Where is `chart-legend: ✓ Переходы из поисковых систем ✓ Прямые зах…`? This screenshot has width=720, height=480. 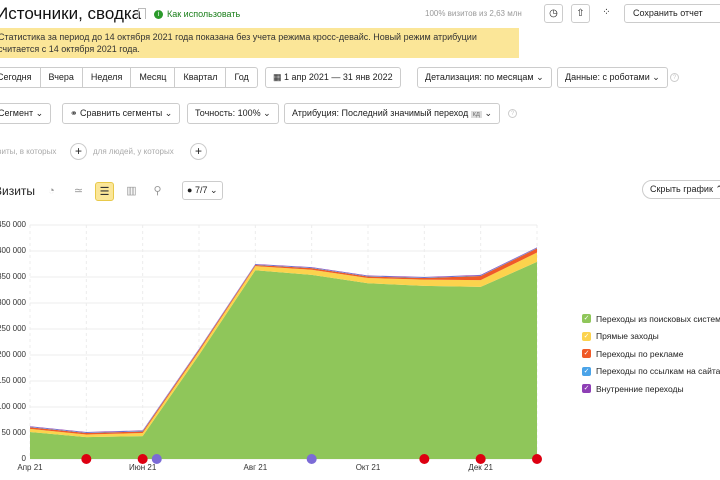
chart-legend: ✓ Переходы из поисковых систем ✓ Прямые зах… is located at coordinates (651, 354).